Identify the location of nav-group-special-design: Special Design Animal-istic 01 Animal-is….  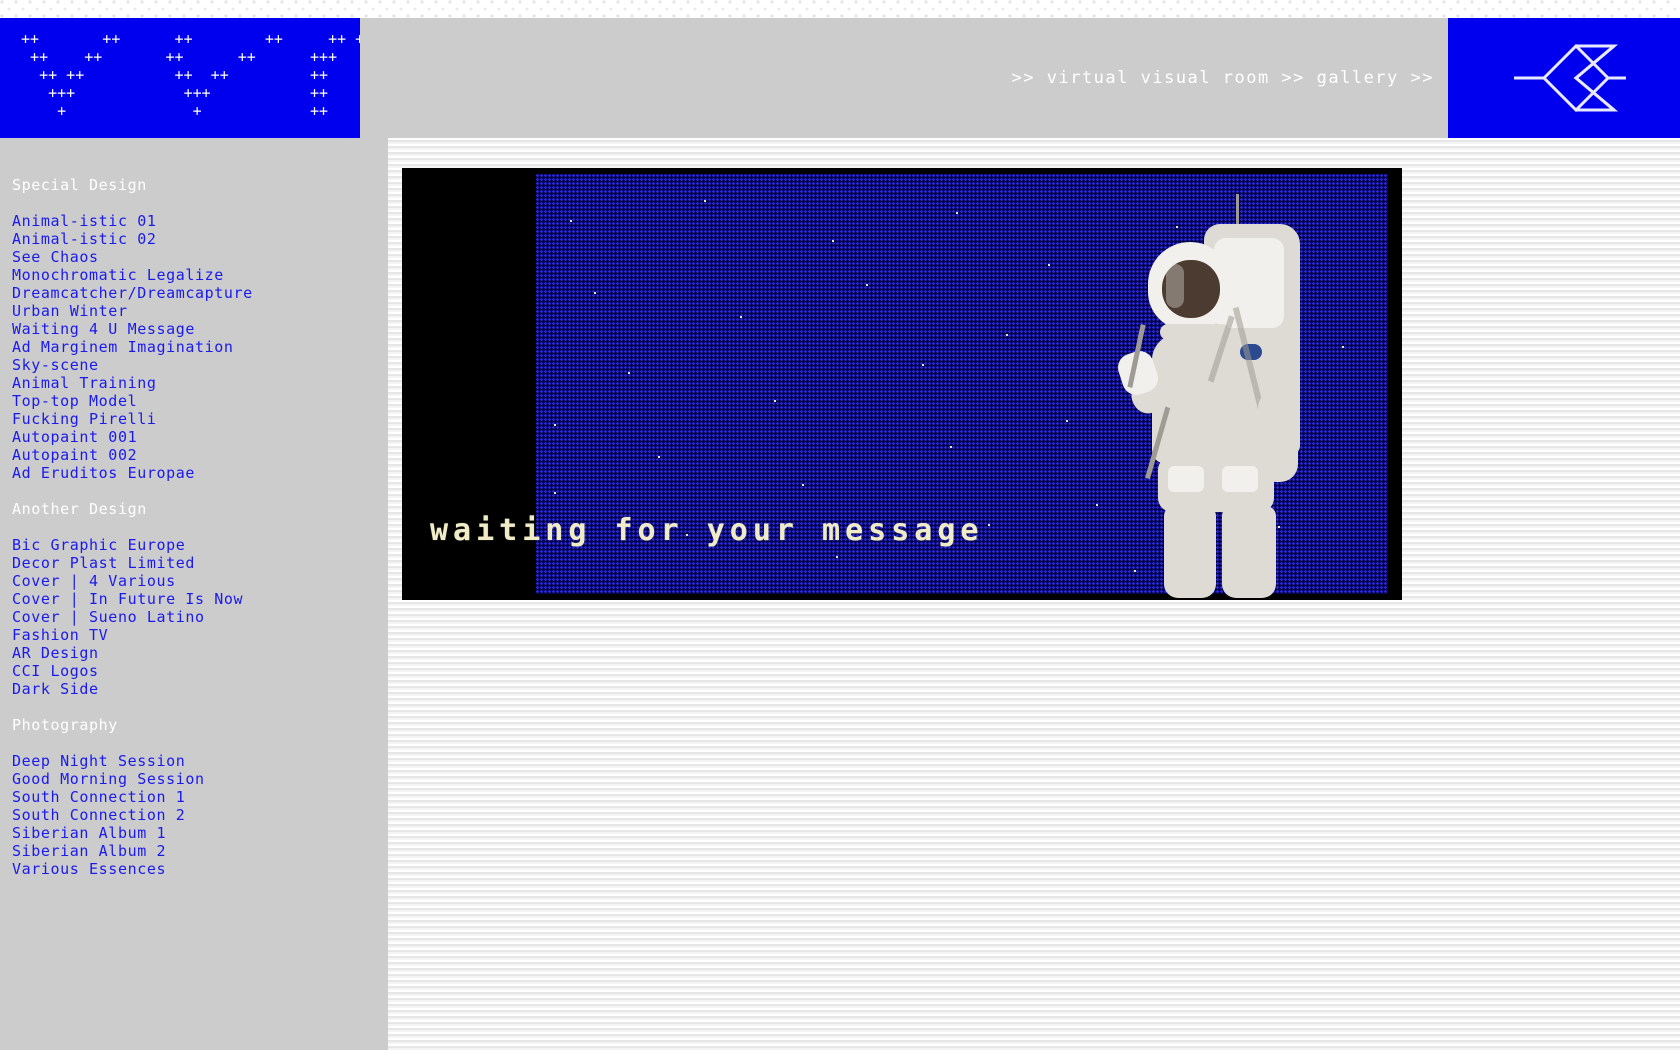
(200, 329).